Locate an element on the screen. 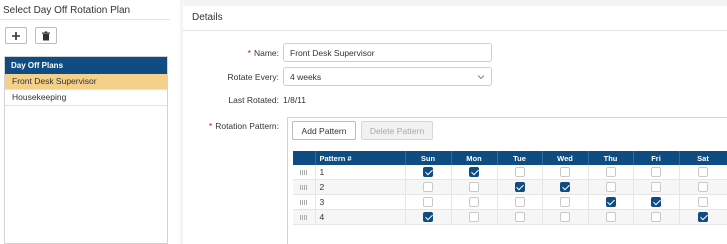 This screenshot has width=727, height=244. table-row: 3 is located at coordinates (510, 202).